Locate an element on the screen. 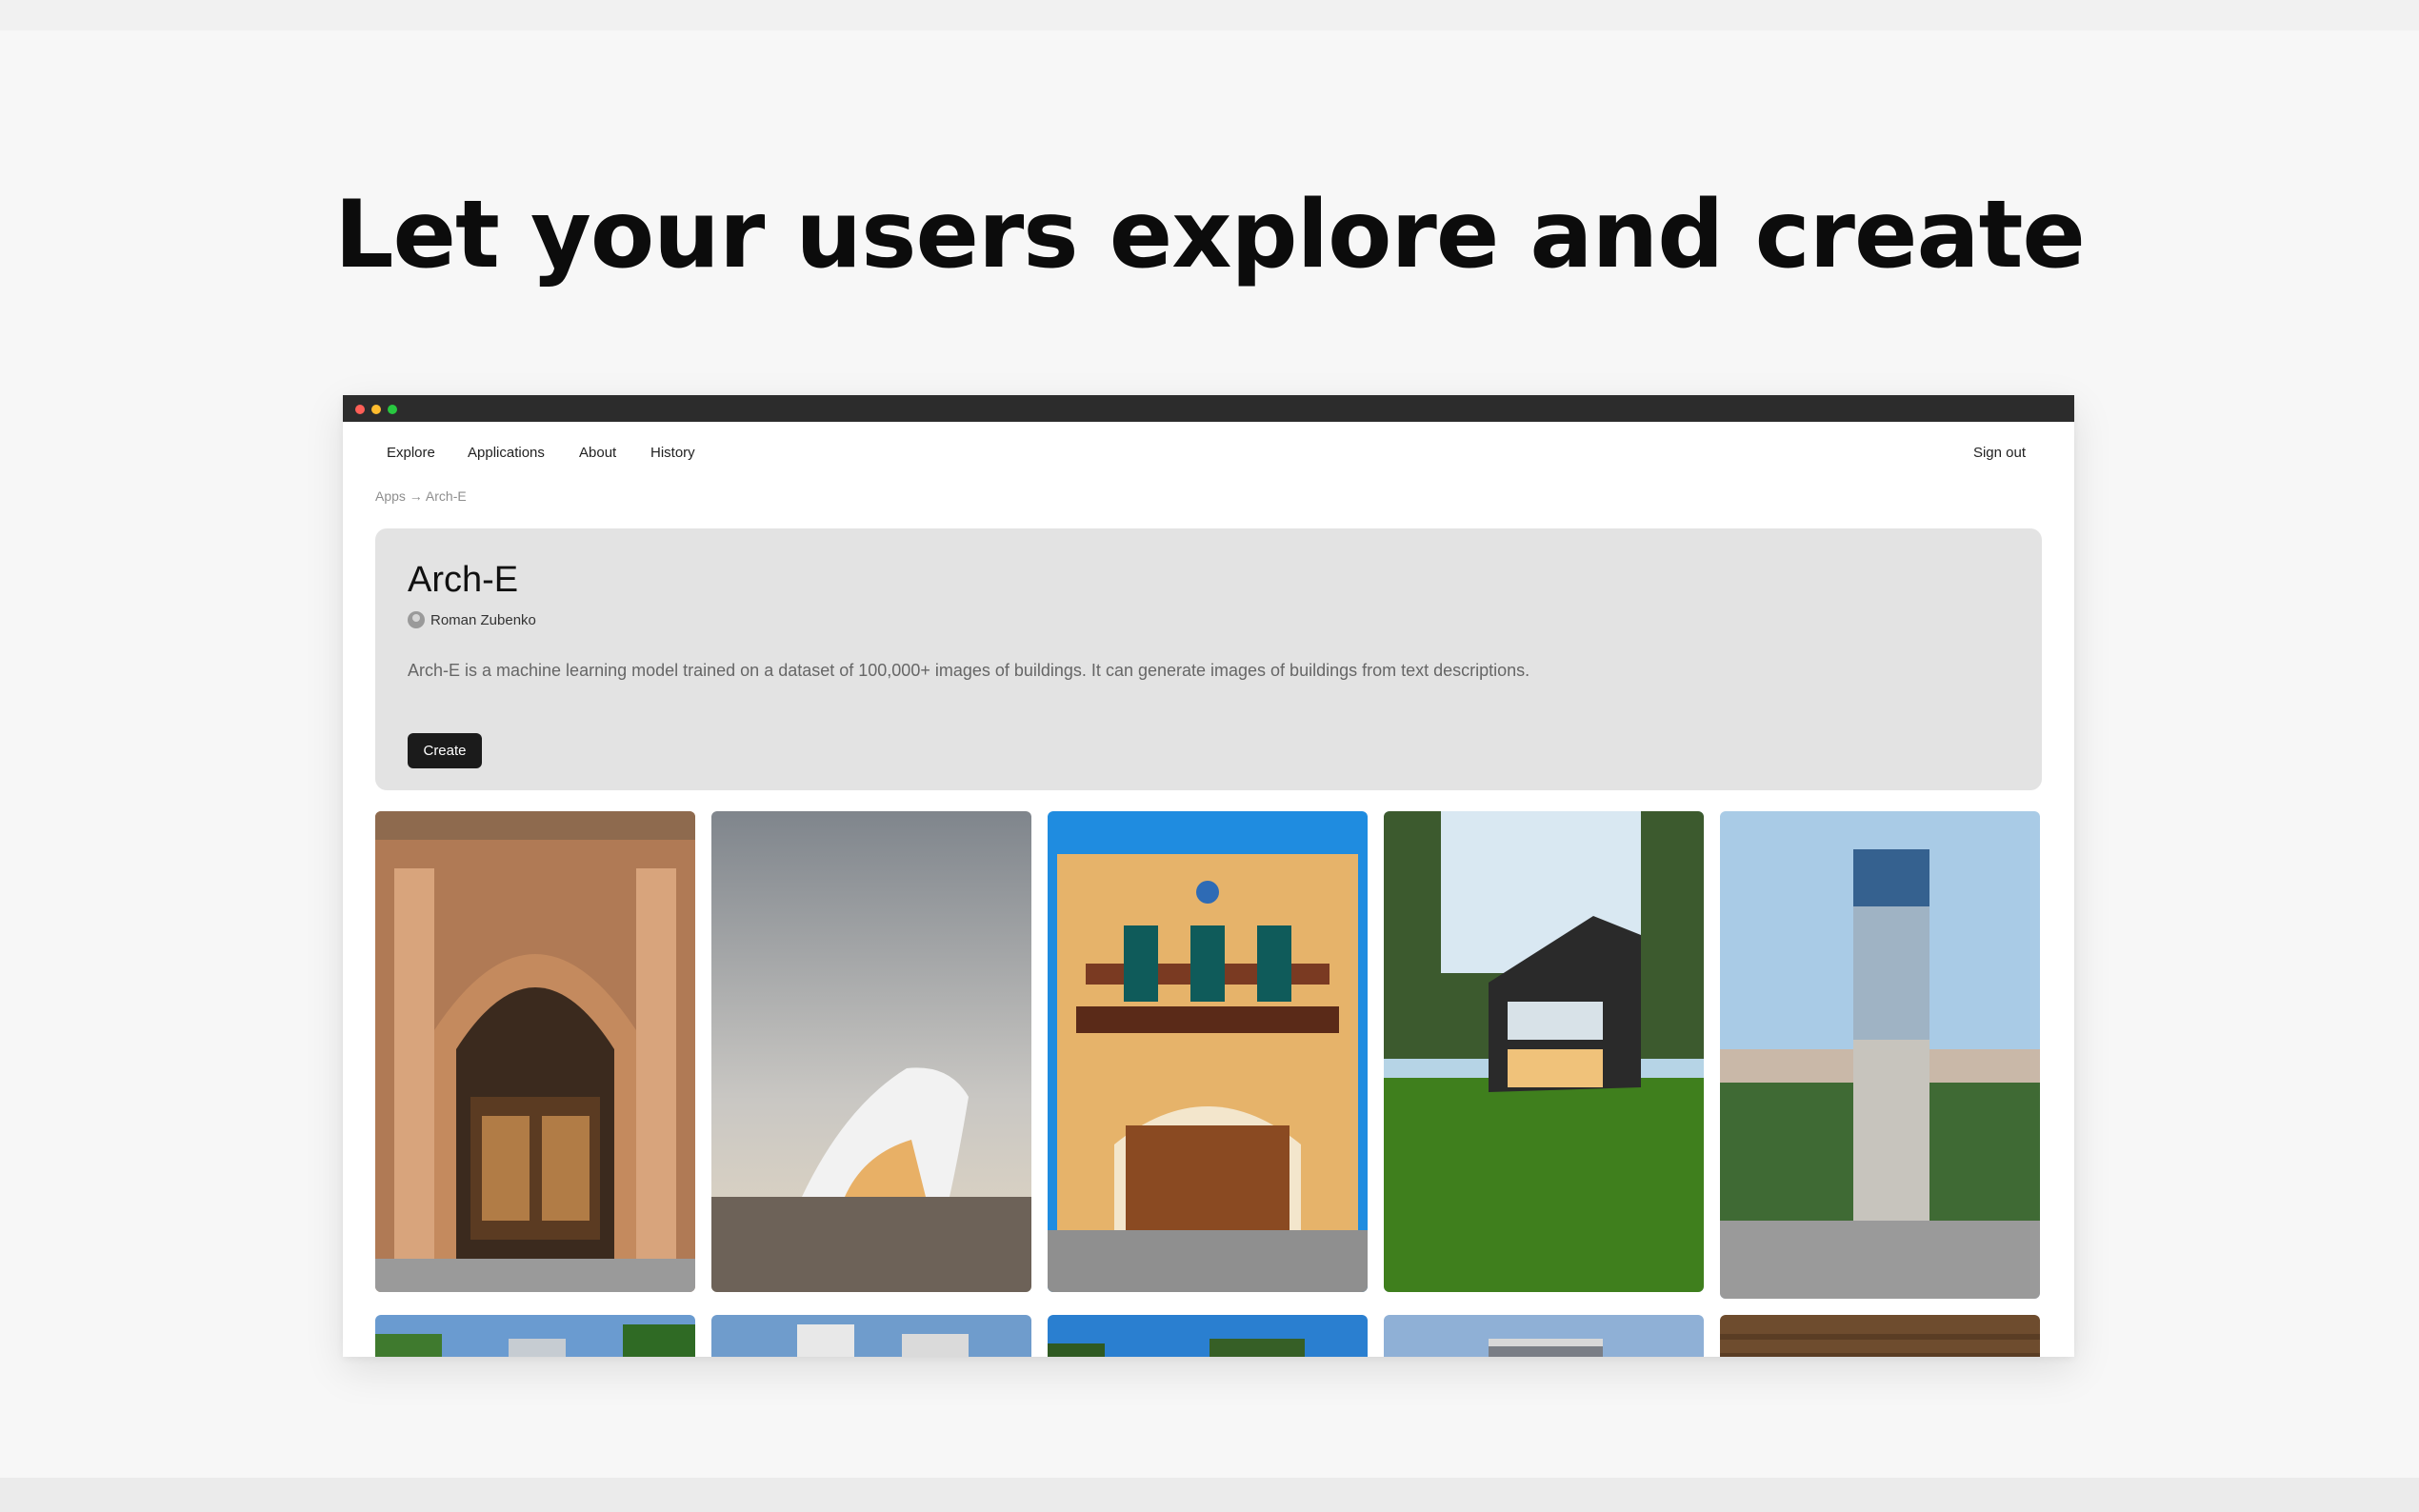 Image resolution: width=2419 pixels, height=1512 pixels. window-titlebar is located at coordinates (1208, 408).